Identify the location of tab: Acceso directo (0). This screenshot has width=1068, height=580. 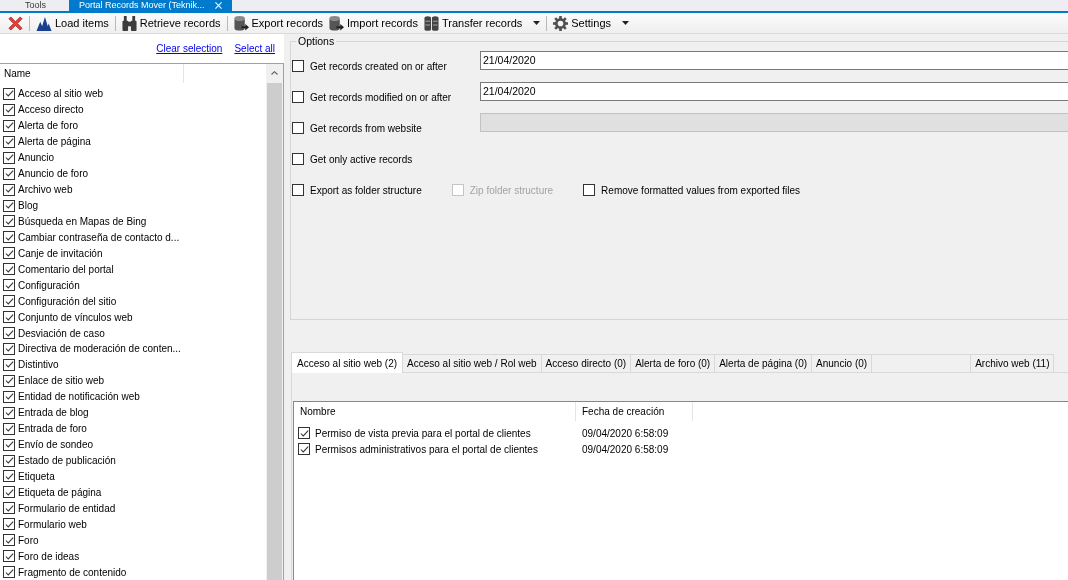
(586, 363).